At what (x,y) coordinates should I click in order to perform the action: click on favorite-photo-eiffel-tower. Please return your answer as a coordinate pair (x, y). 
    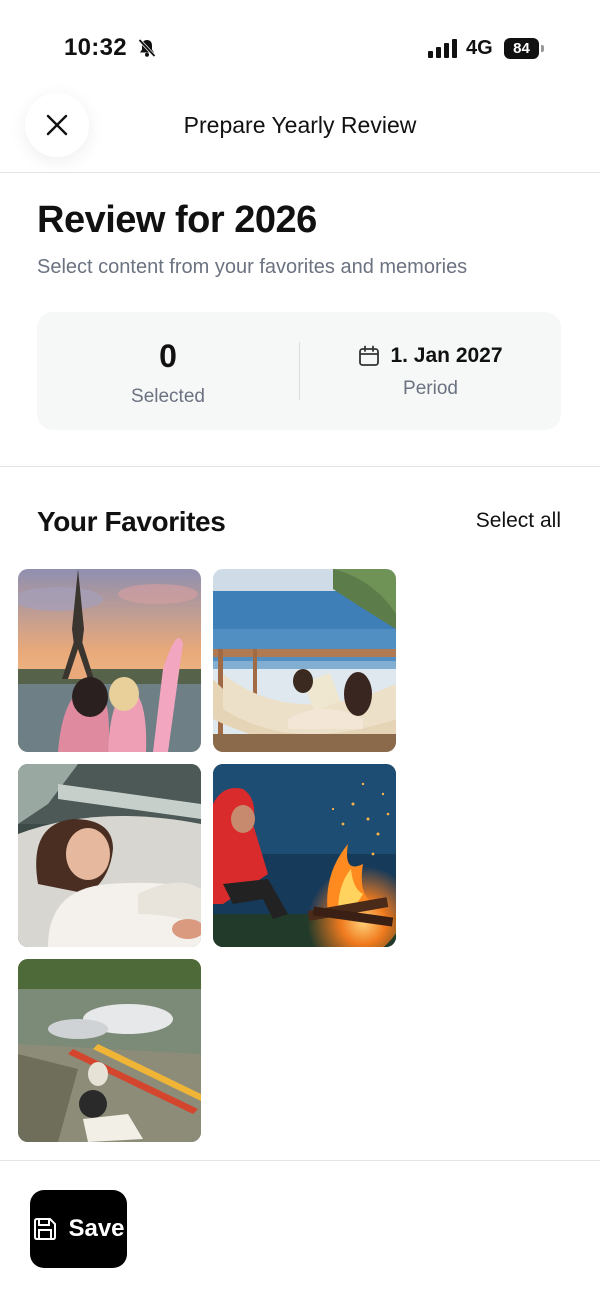
    Looking at the image, I should click on (109, 660).